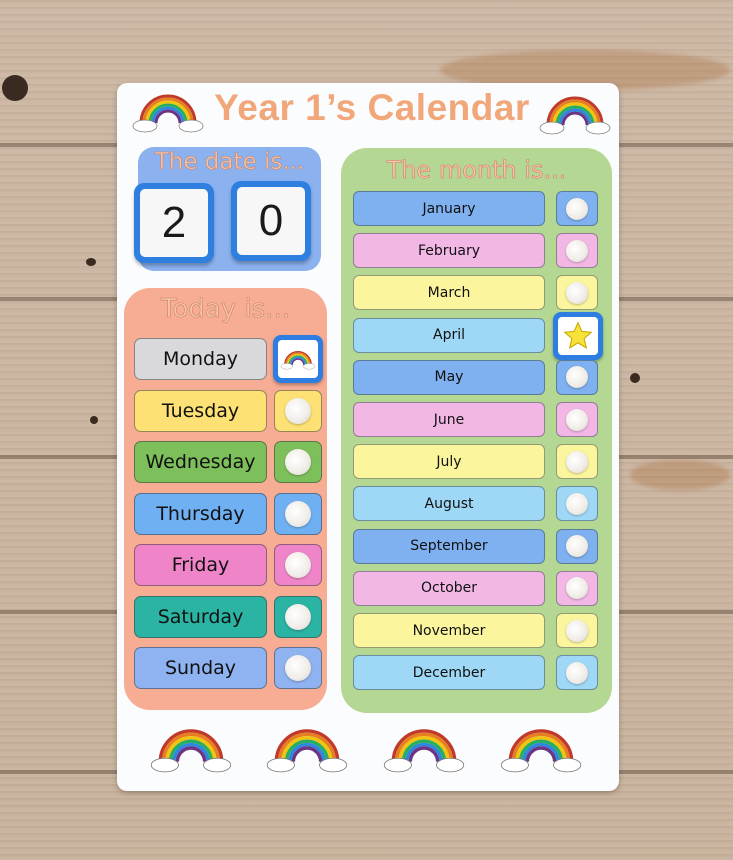  Describe the element at coordinates (449, 293) in the screenshot. I see `month-label: March` at that location.